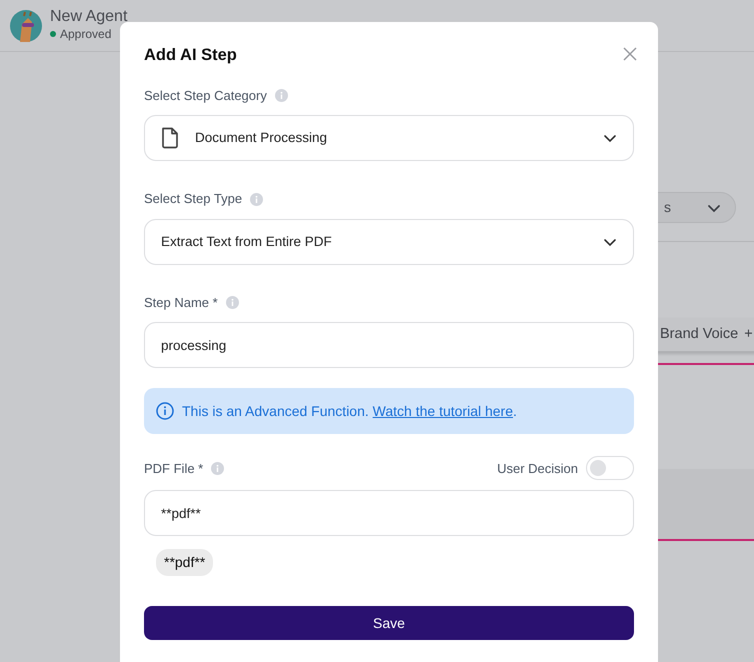 The width and height of the screenshot is (754, 662). What do you see at coordinates (667, 207) in the screenshot?
I see `dropdown-text: s` at bounding box center [667, 207].